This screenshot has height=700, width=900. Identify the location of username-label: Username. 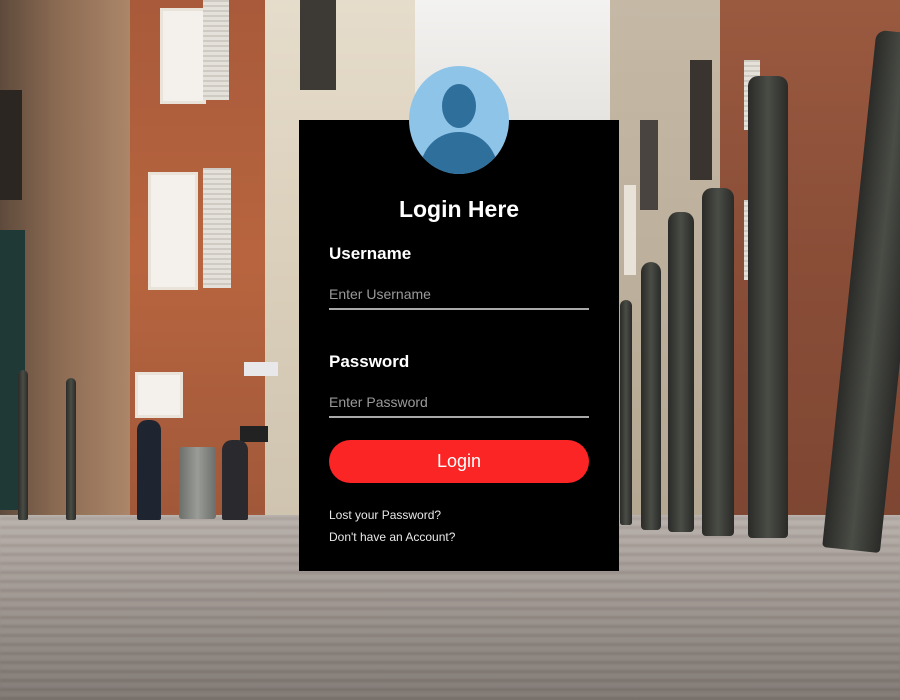
(370, 253).